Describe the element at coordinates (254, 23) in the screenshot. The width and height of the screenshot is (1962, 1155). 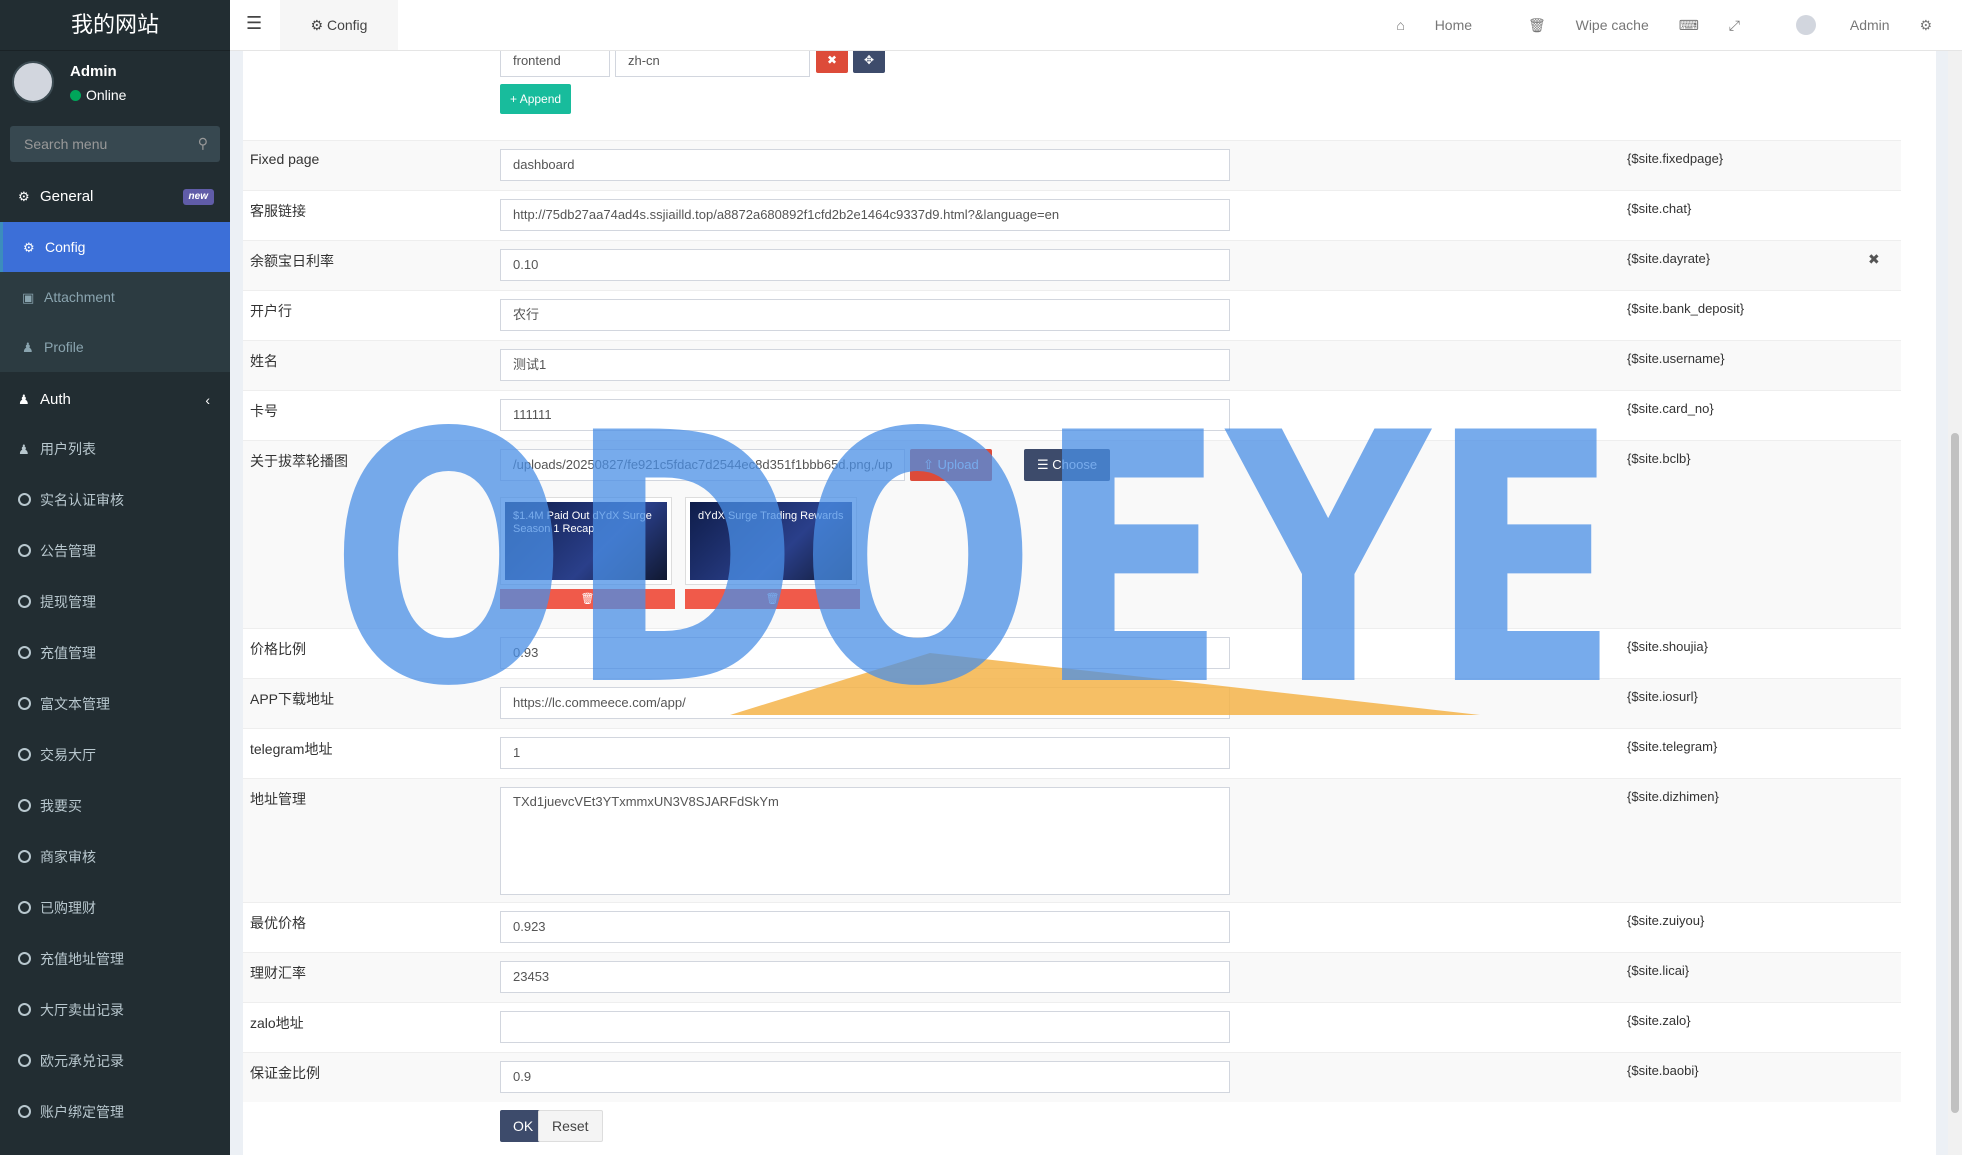
I see `menu-toggle-icon: ☰` at that location.